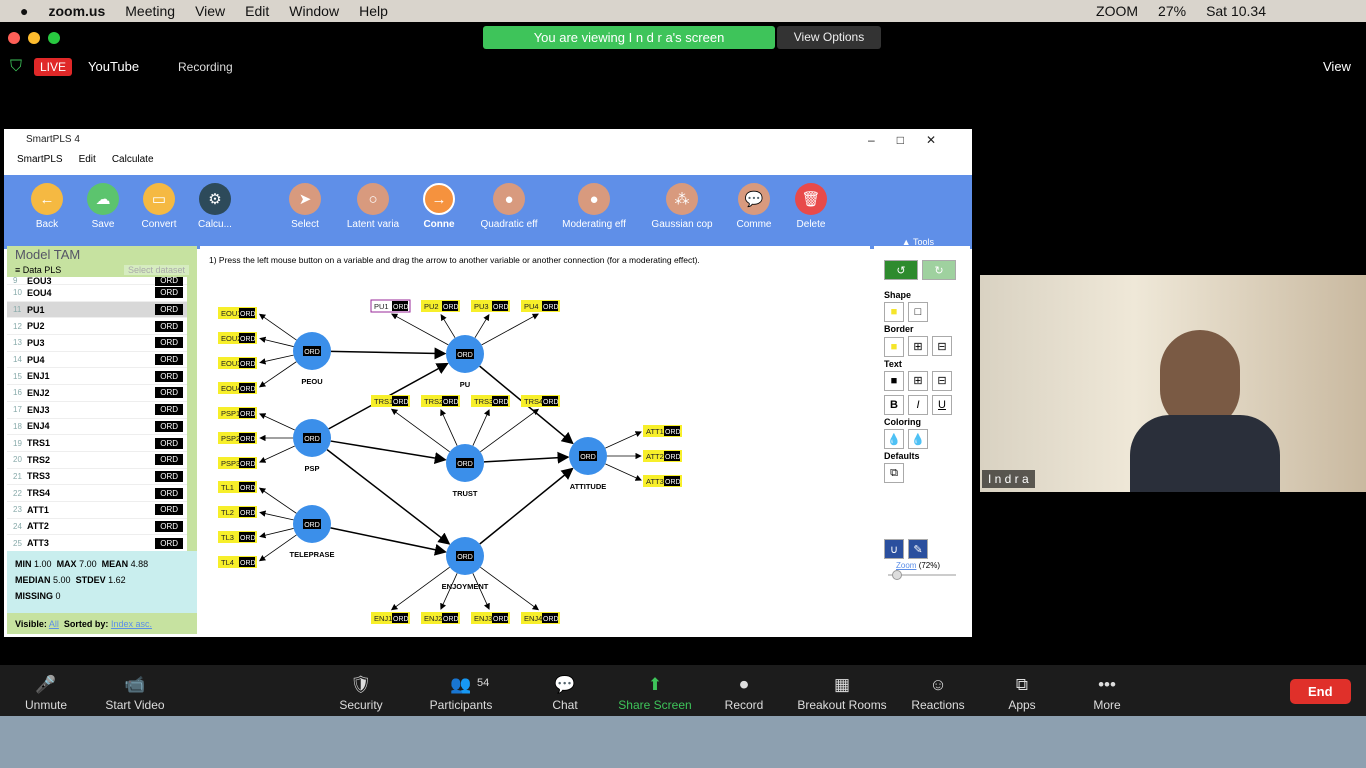  What do you see at coordinates (894, 439) in the screenshot?
I see `color-fill-icon: 💧` at bounding box center [894, 439].